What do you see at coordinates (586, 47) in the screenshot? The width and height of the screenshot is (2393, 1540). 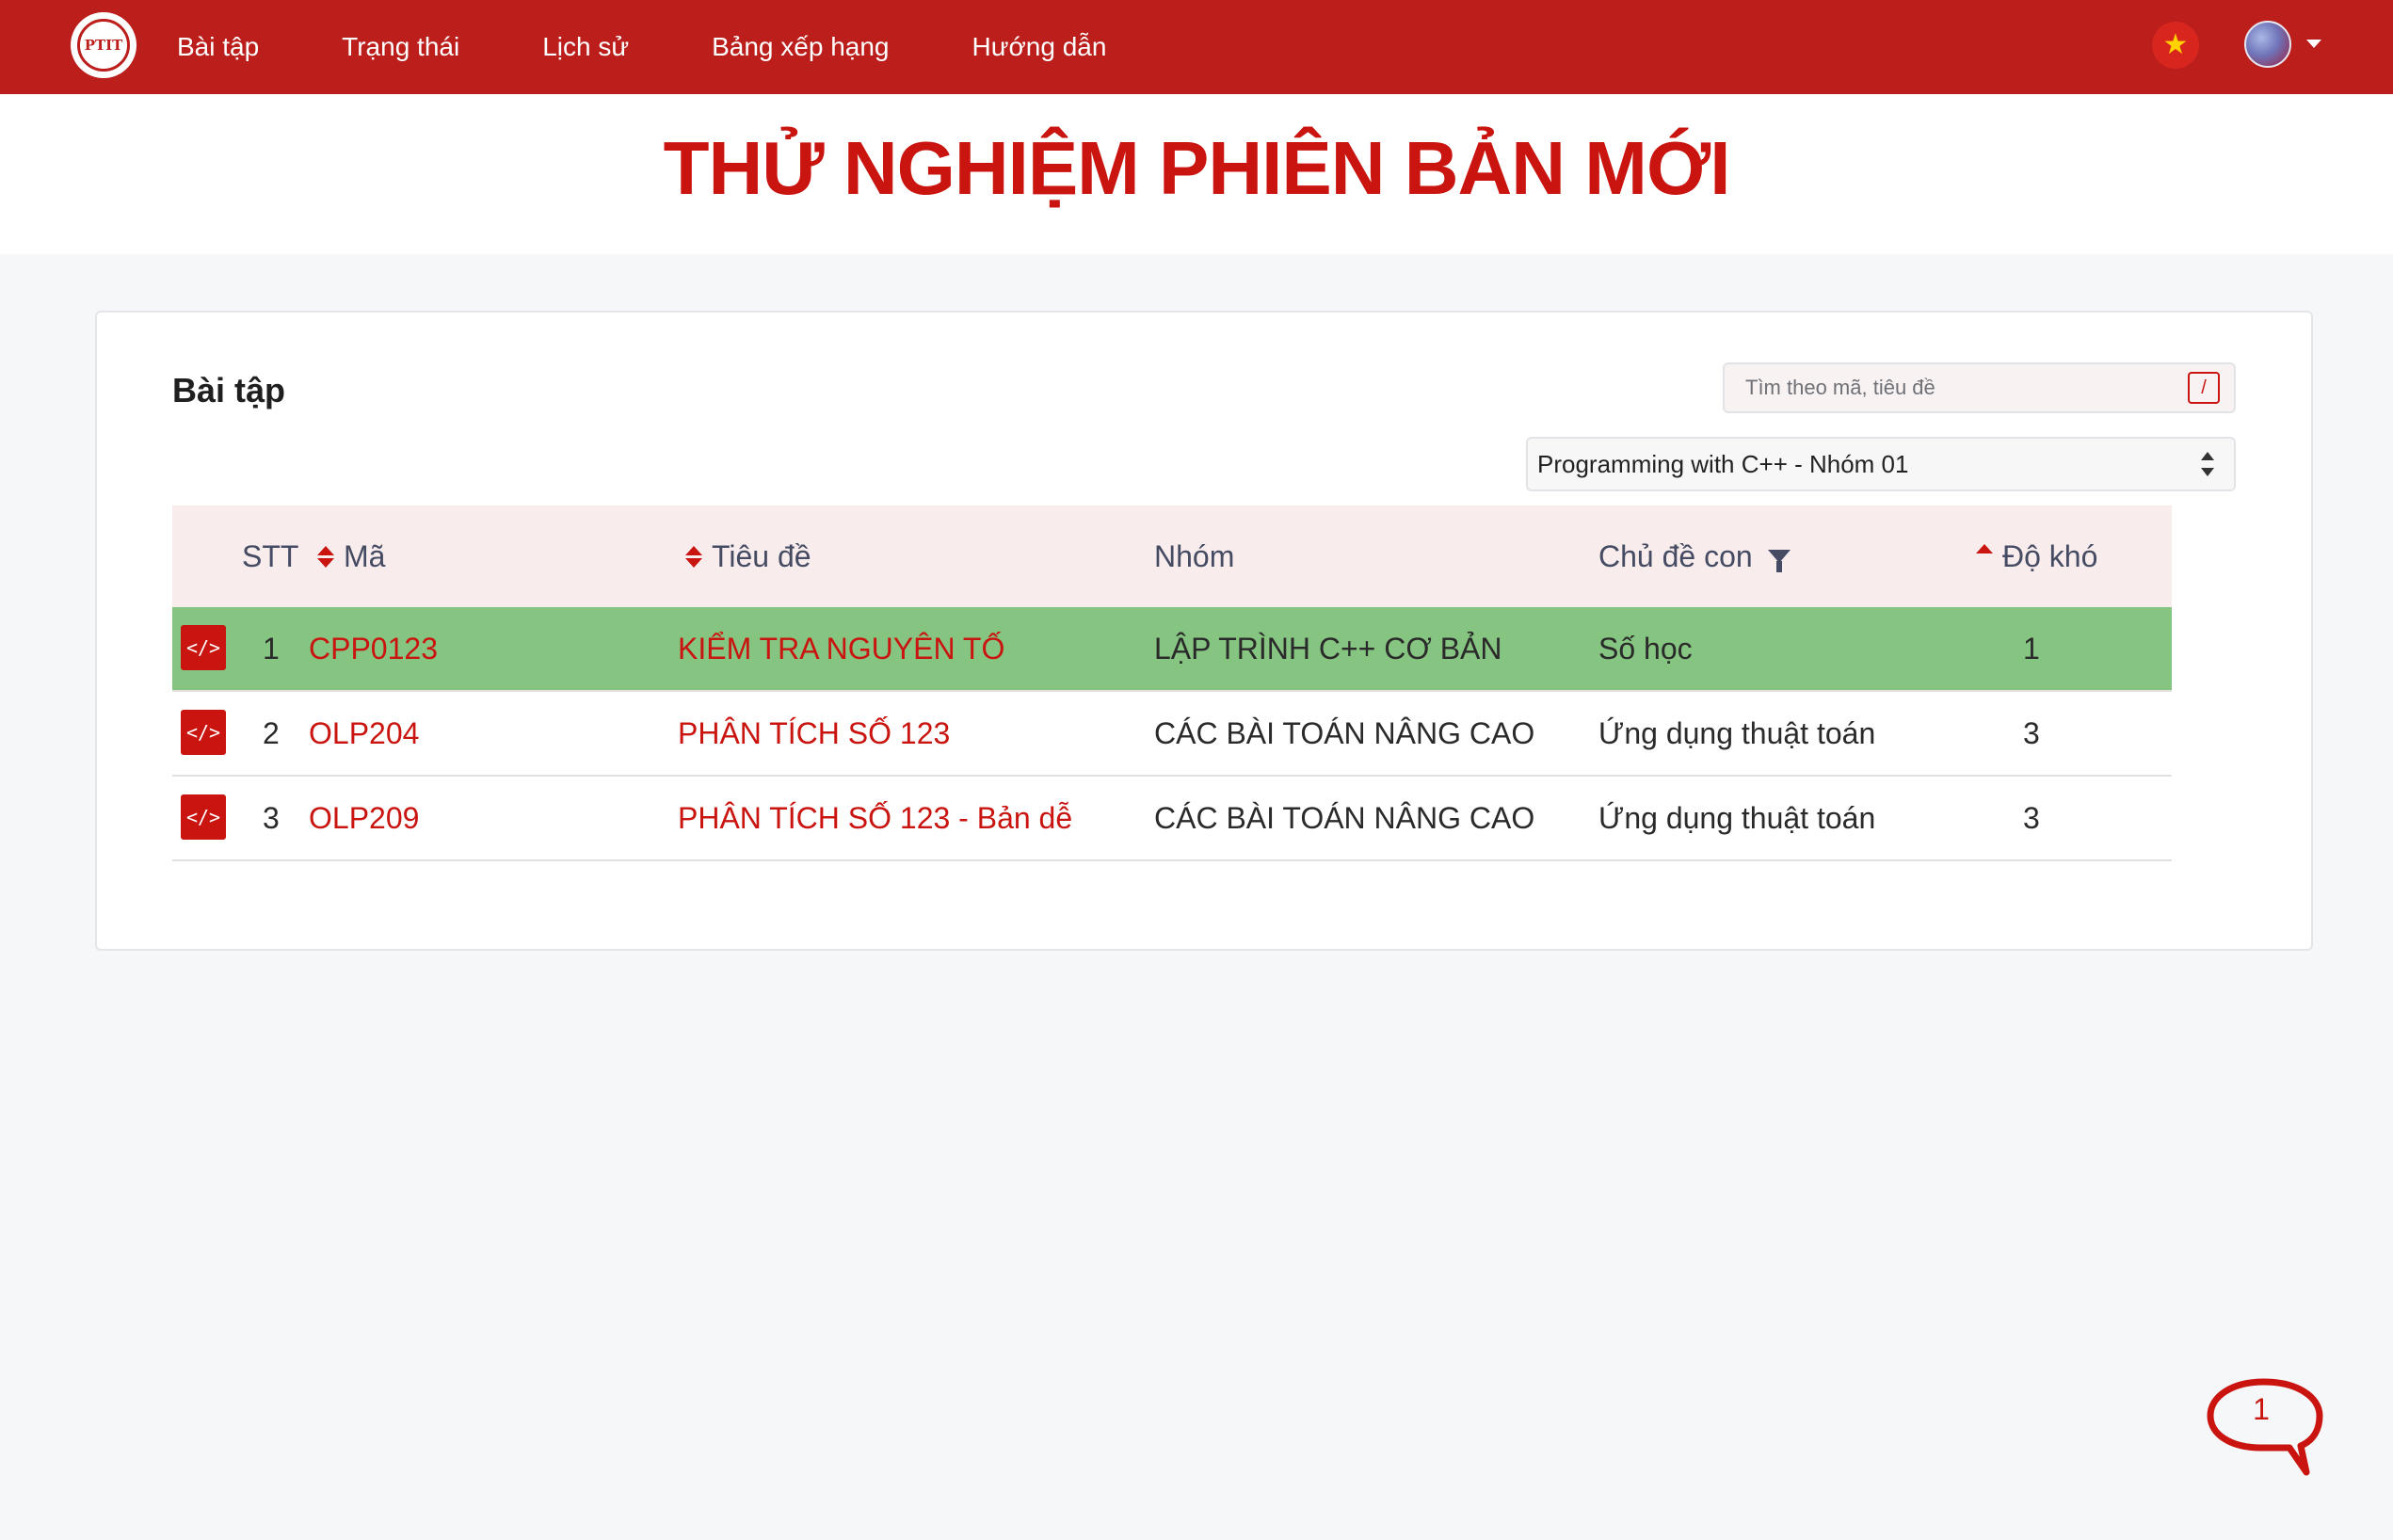 I see `nav-item-lich-su: Lịch sử` at bounding box center [586, 47].